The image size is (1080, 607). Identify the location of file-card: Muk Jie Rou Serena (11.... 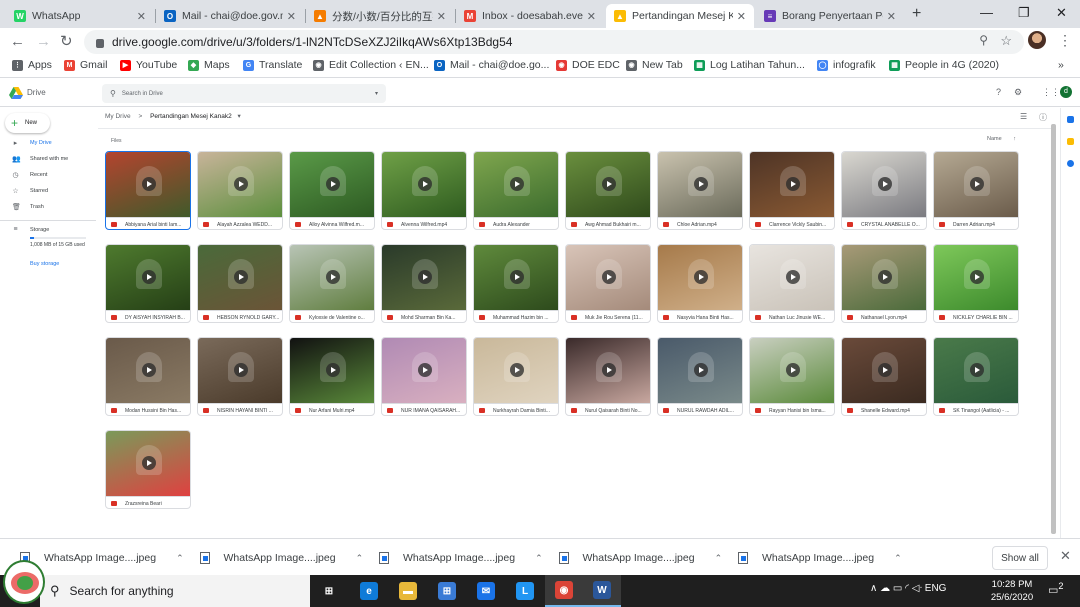
(608, 283).